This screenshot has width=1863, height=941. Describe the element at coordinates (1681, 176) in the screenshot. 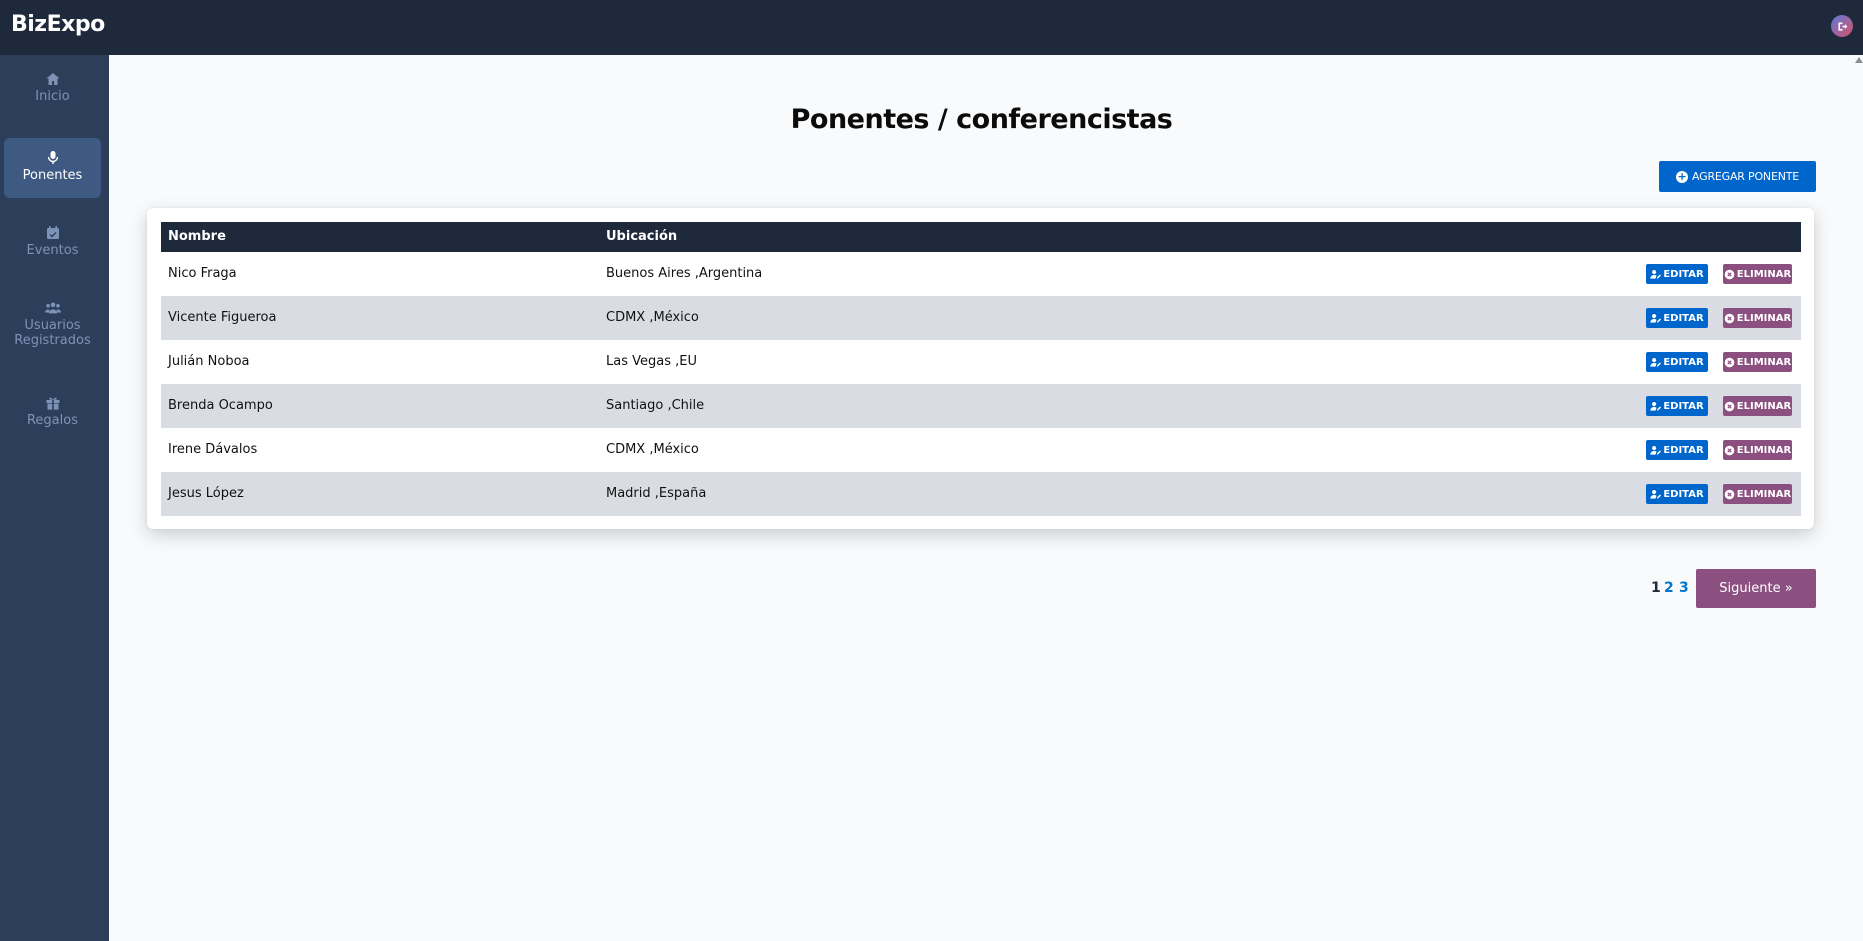

I see `plus-circle-icon: +` at that location.